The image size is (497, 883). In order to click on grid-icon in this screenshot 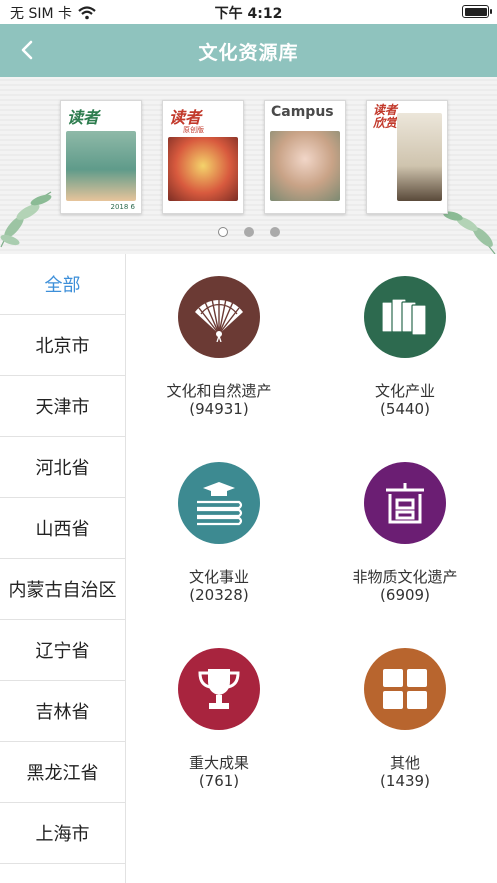, I will do `click(405, 689)`.